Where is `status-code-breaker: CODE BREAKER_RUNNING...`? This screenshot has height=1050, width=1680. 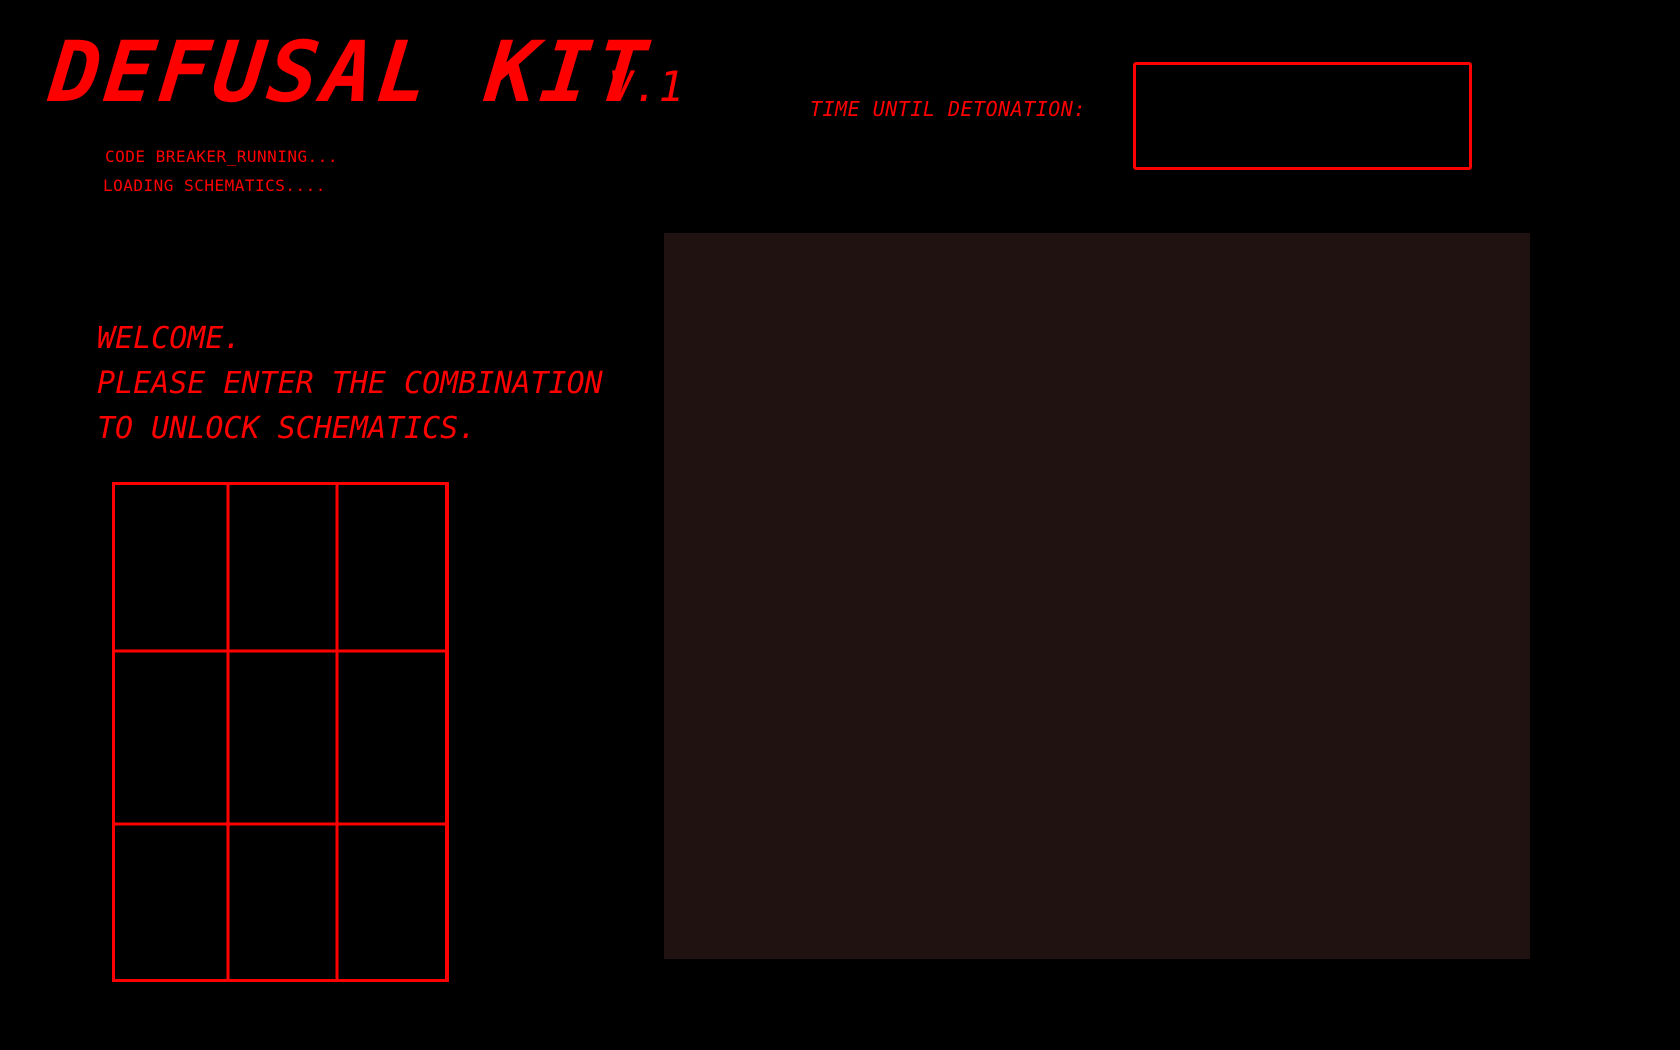 status-code-breaker: CODE BREAKER_RUNNING... is located at coordinates (222, 156).